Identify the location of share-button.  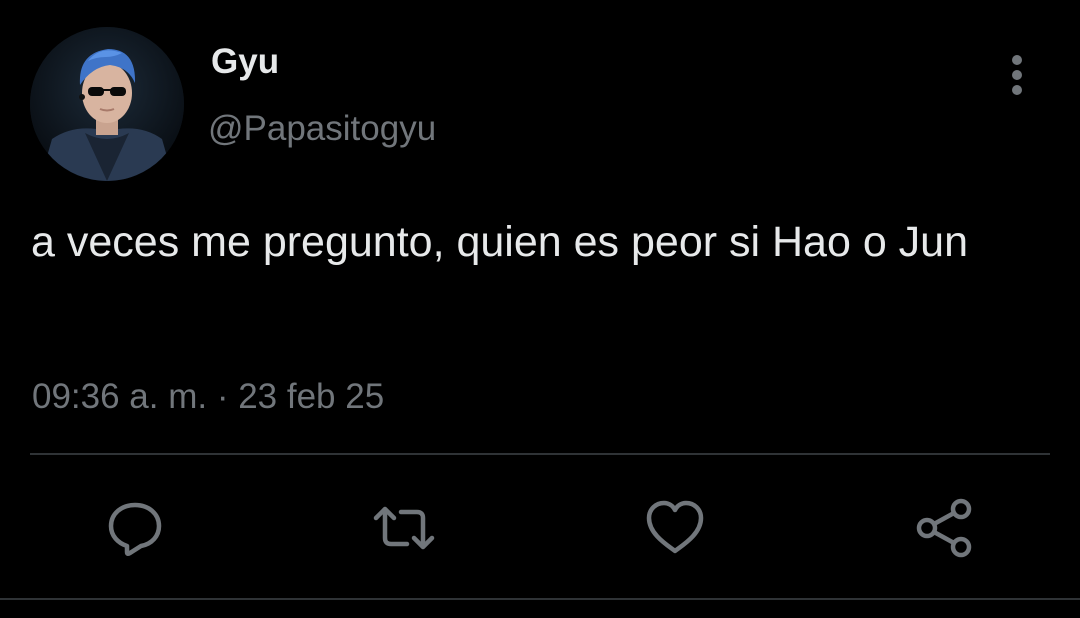
(945, 528).